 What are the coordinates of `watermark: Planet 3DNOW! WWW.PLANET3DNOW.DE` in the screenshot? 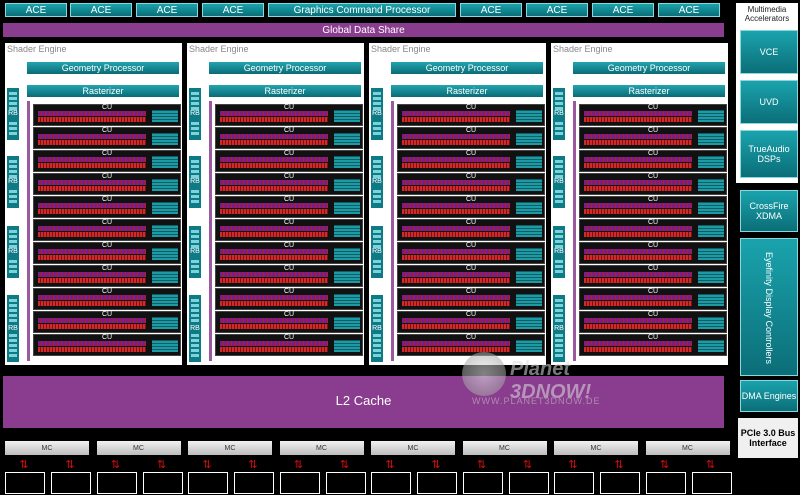 It's located at (557, 380).